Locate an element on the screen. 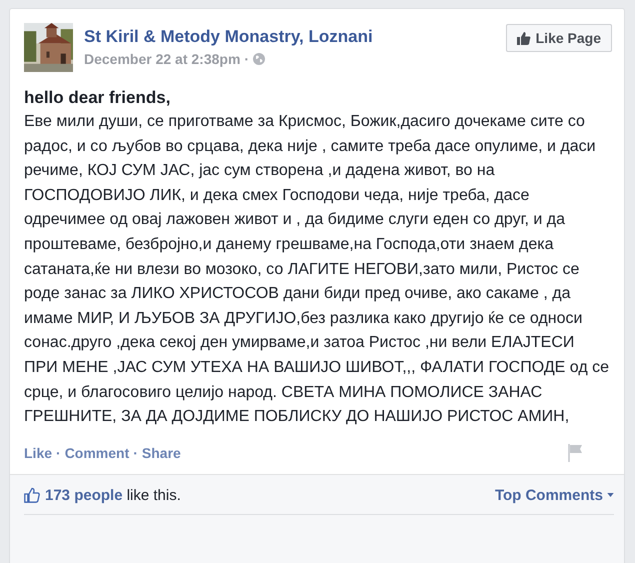  likes-link: 173 people is located at coordinates (84, 495).